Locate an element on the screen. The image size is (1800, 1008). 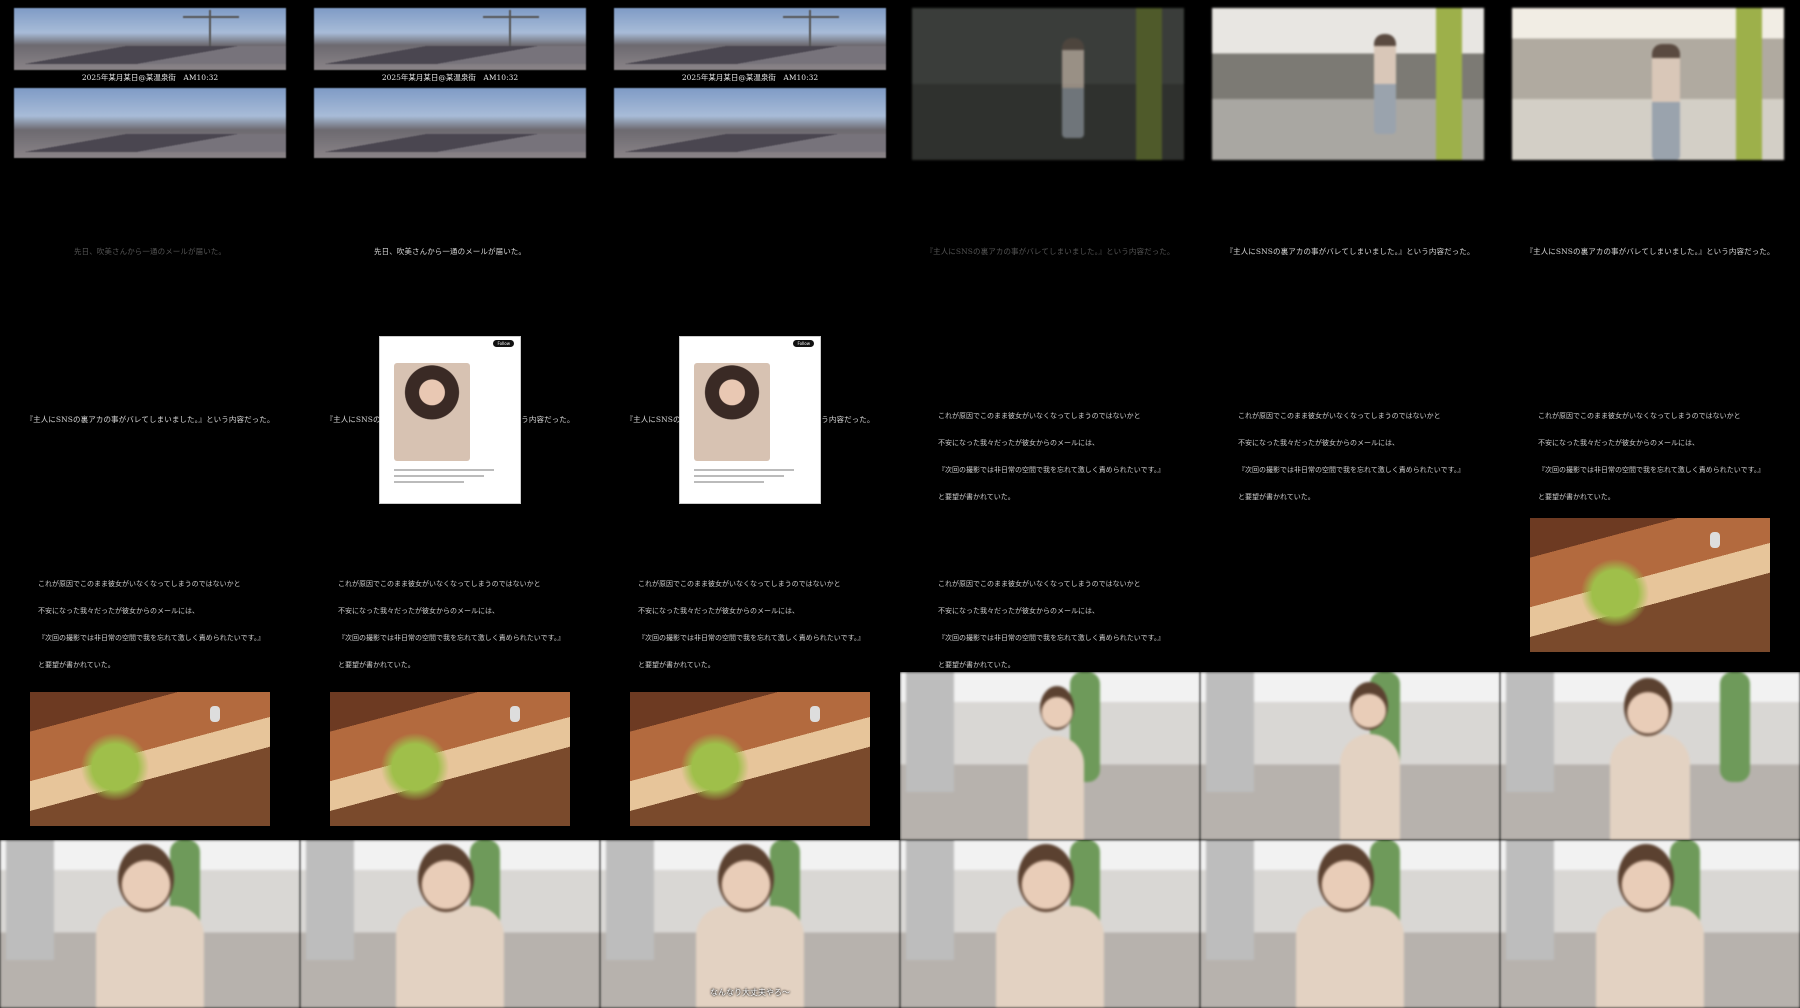
frame-street-2: 2025年某月某日@某温泉街 AM10:32 is located at coordinates (450, 84).